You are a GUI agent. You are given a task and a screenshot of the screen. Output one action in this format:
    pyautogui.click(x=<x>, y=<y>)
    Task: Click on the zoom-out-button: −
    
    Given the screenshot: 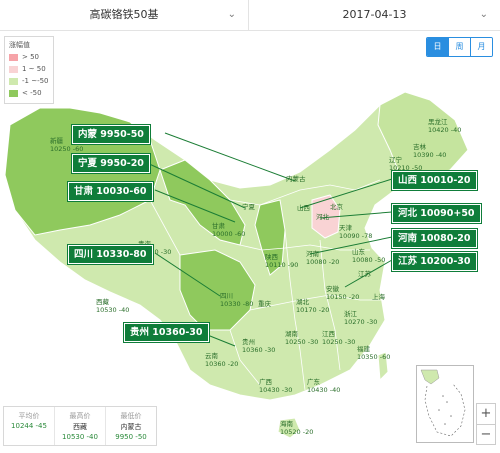 What is the action you would take?
    pyautogui.click(x=486, y=434)
    